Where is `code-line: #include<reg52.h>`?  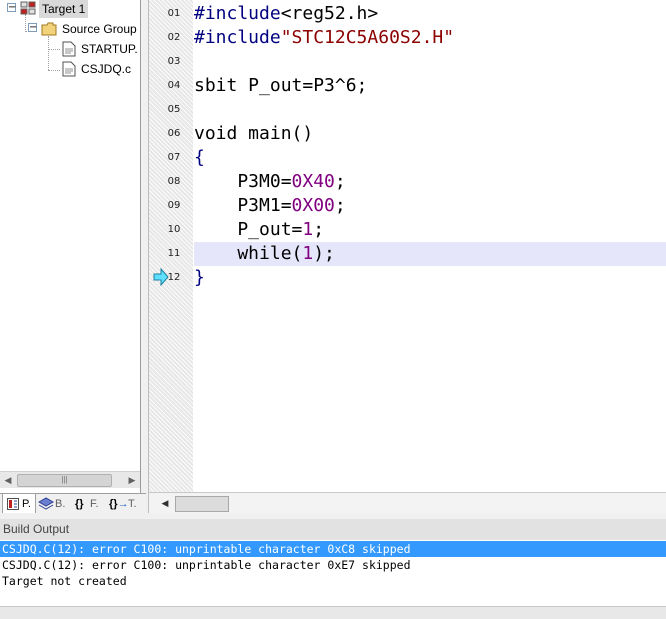
code-line: #include<reg52.h> is located at coordinates (430, 14).